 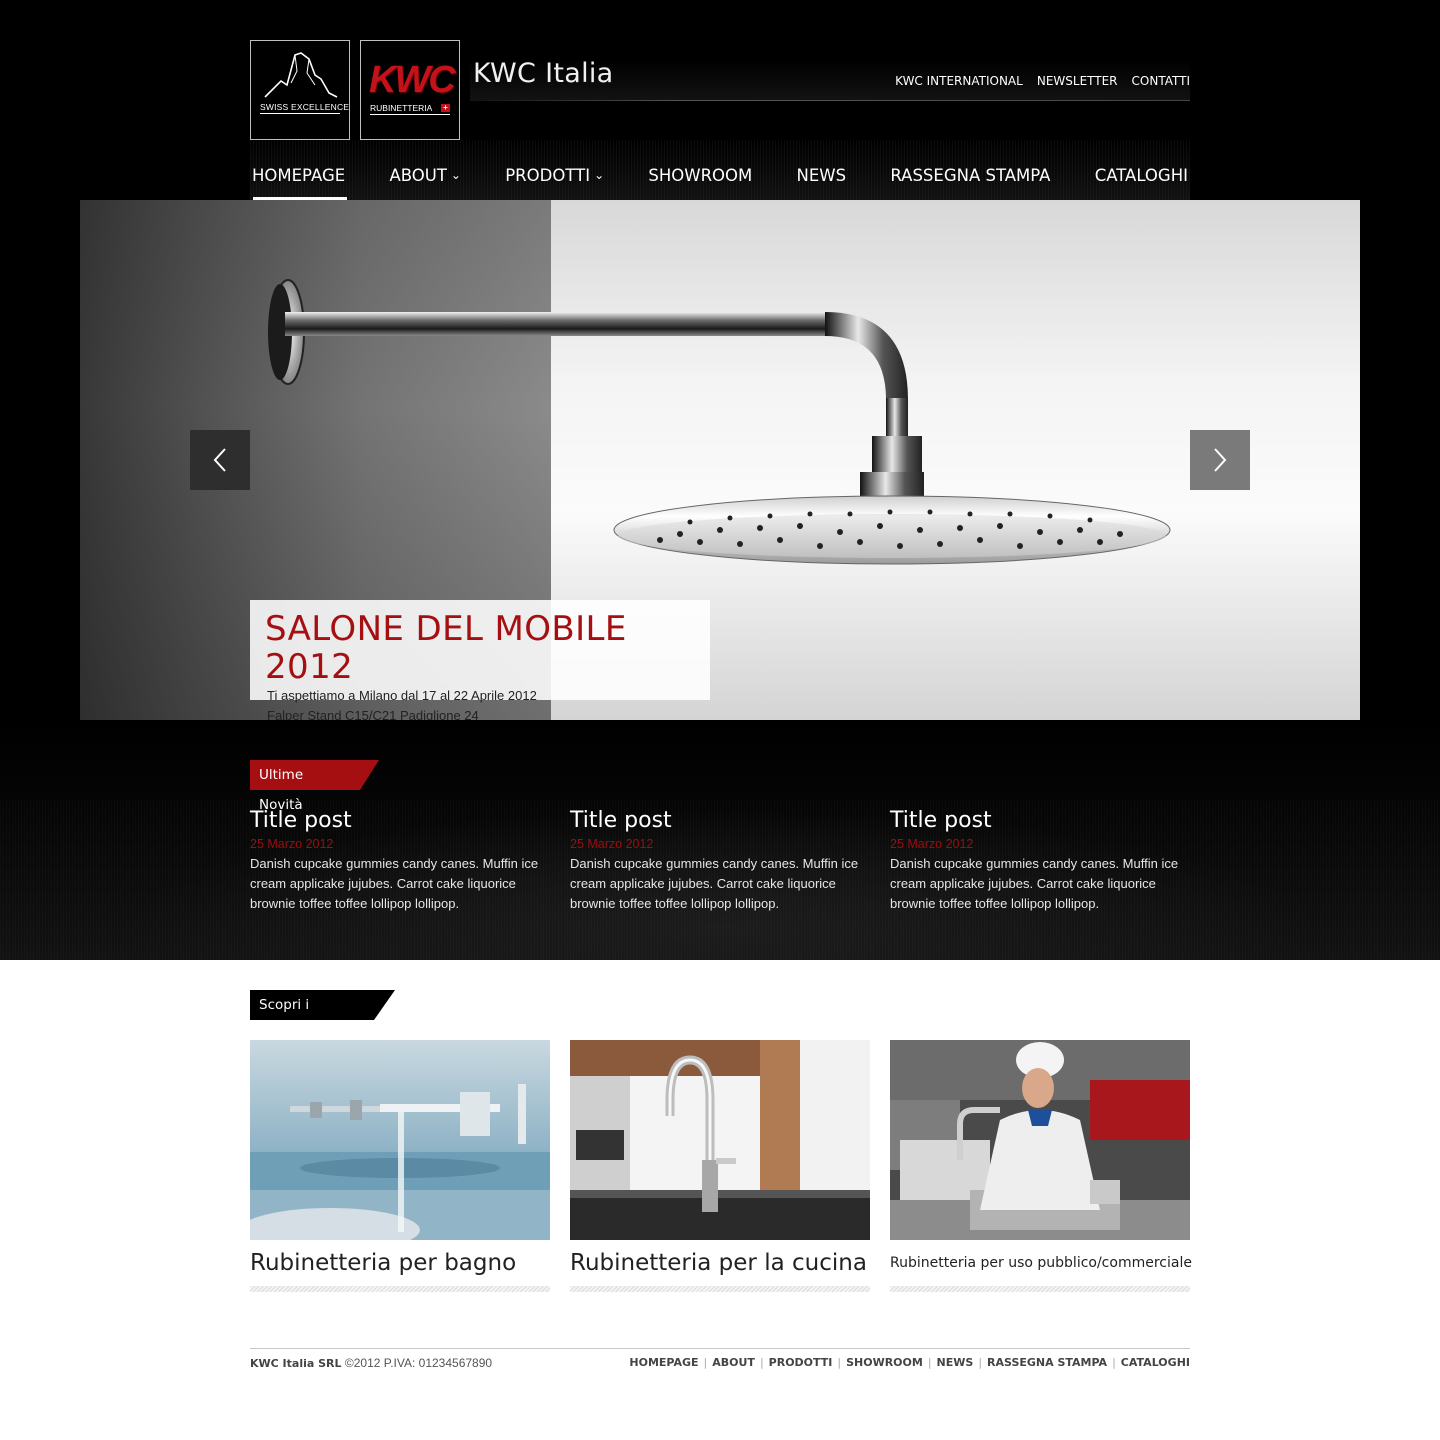 I want to click on nav-item-about: ABOUT ⌄, so click(x=425, y=183).